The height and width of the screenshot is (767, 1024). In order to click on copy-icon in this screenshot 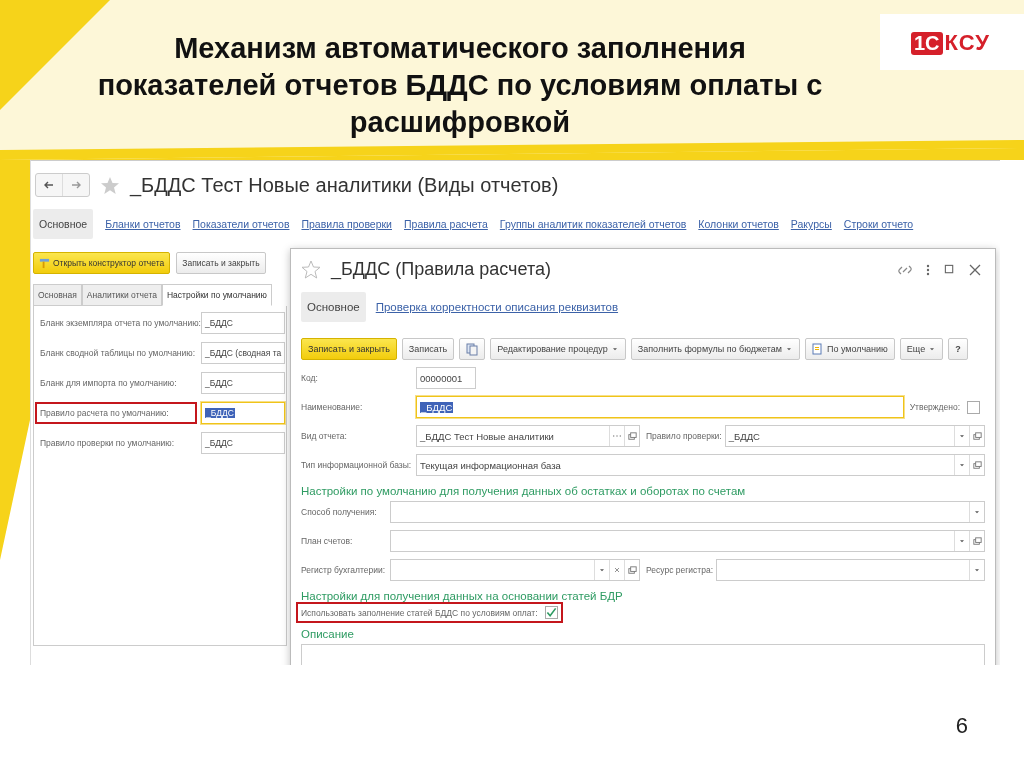, I will do `click(472, 349)`.